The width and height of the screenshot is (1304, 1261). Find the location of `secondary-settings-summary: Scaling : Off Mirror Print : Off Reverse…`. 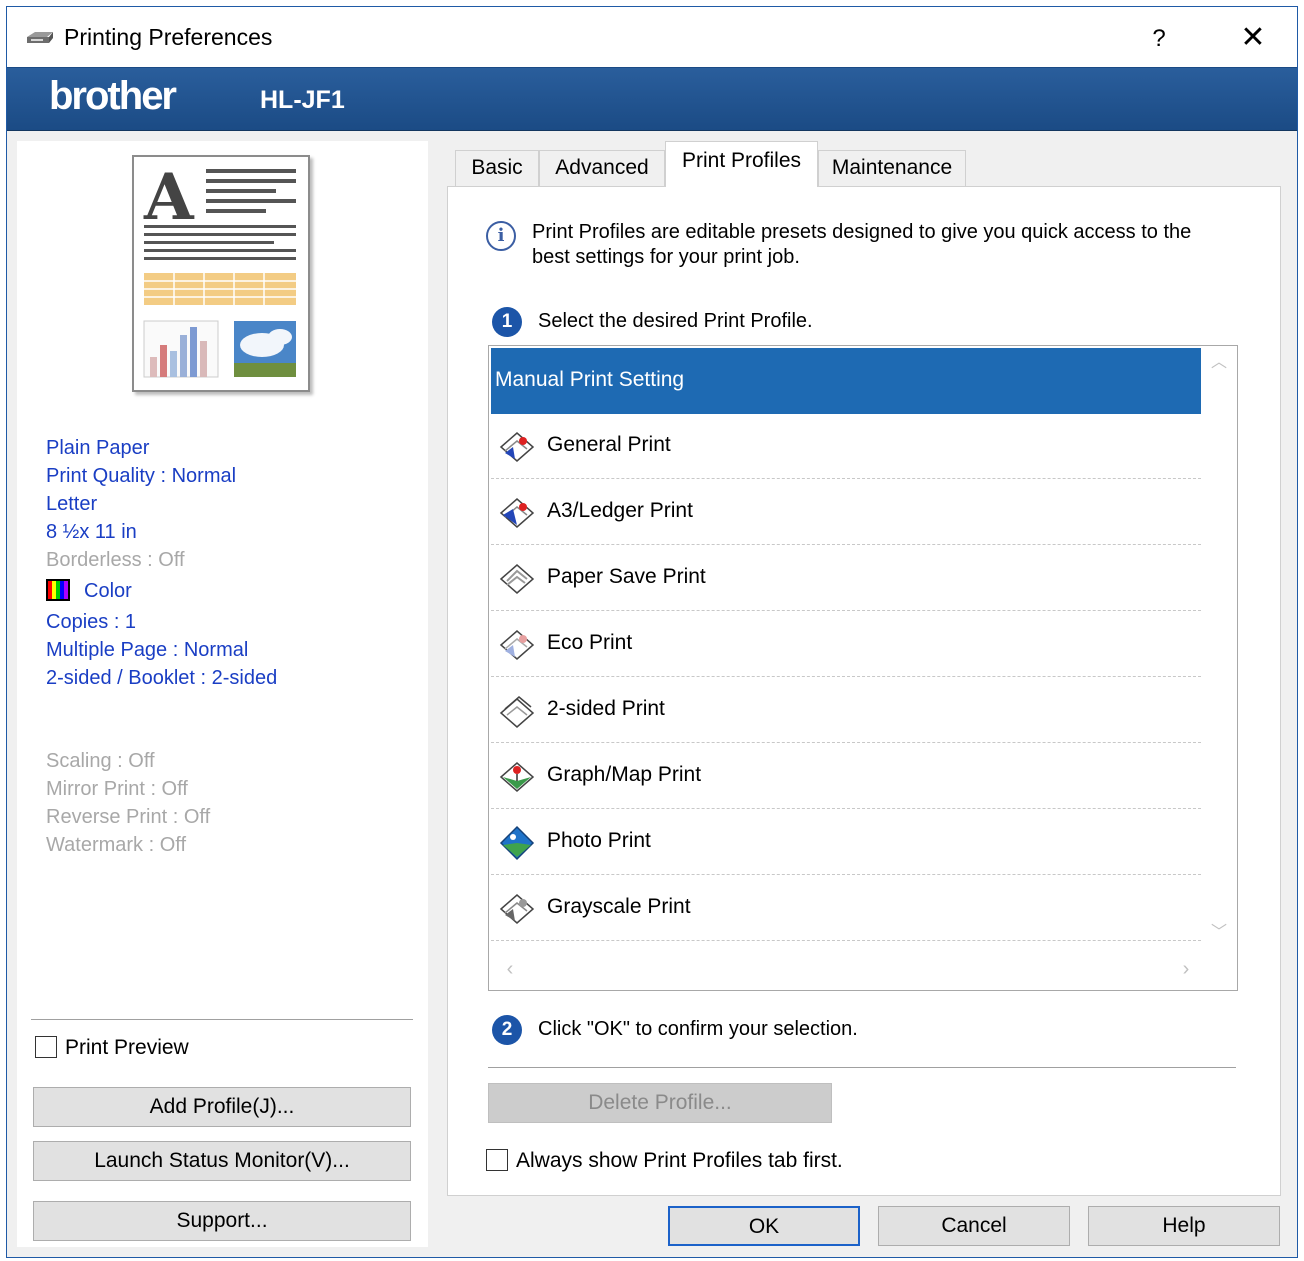

secondary-settings-summary: Scaling : Off Mirror Print : Off Reverse… is located at coordinates (128, 803).